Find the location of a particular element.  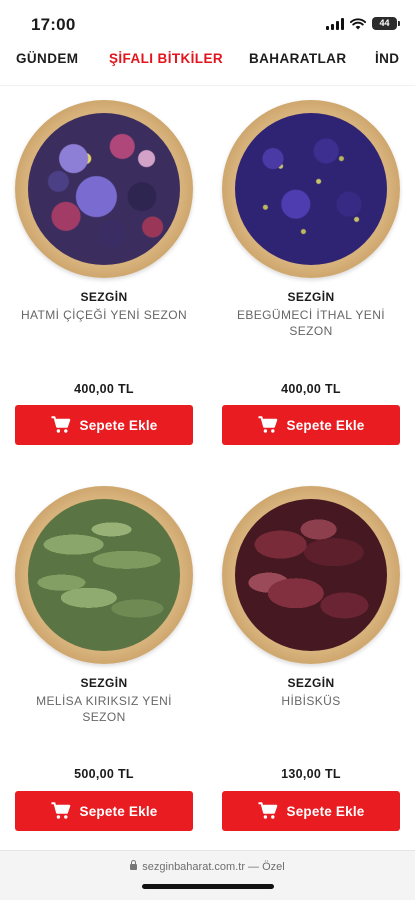

lock-icon is located at coordinates (134, 865).